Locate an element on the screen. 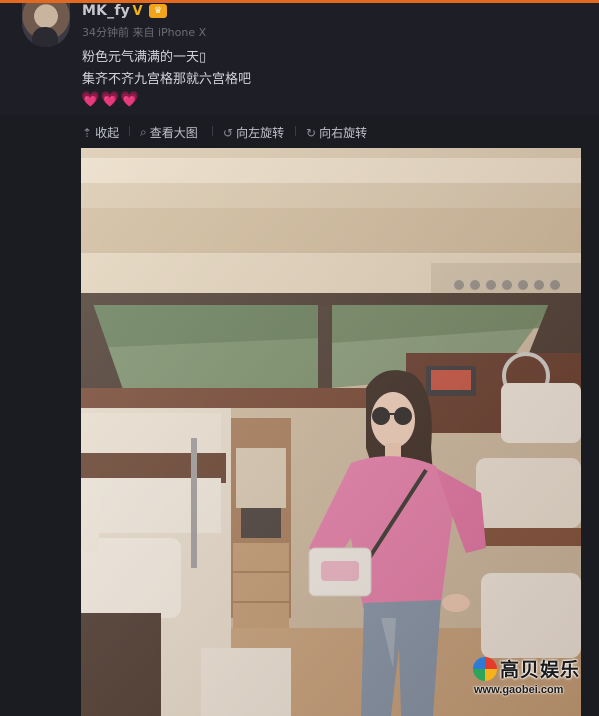  magnifier-icon: ⌕ is located at coordinates (143, 132).